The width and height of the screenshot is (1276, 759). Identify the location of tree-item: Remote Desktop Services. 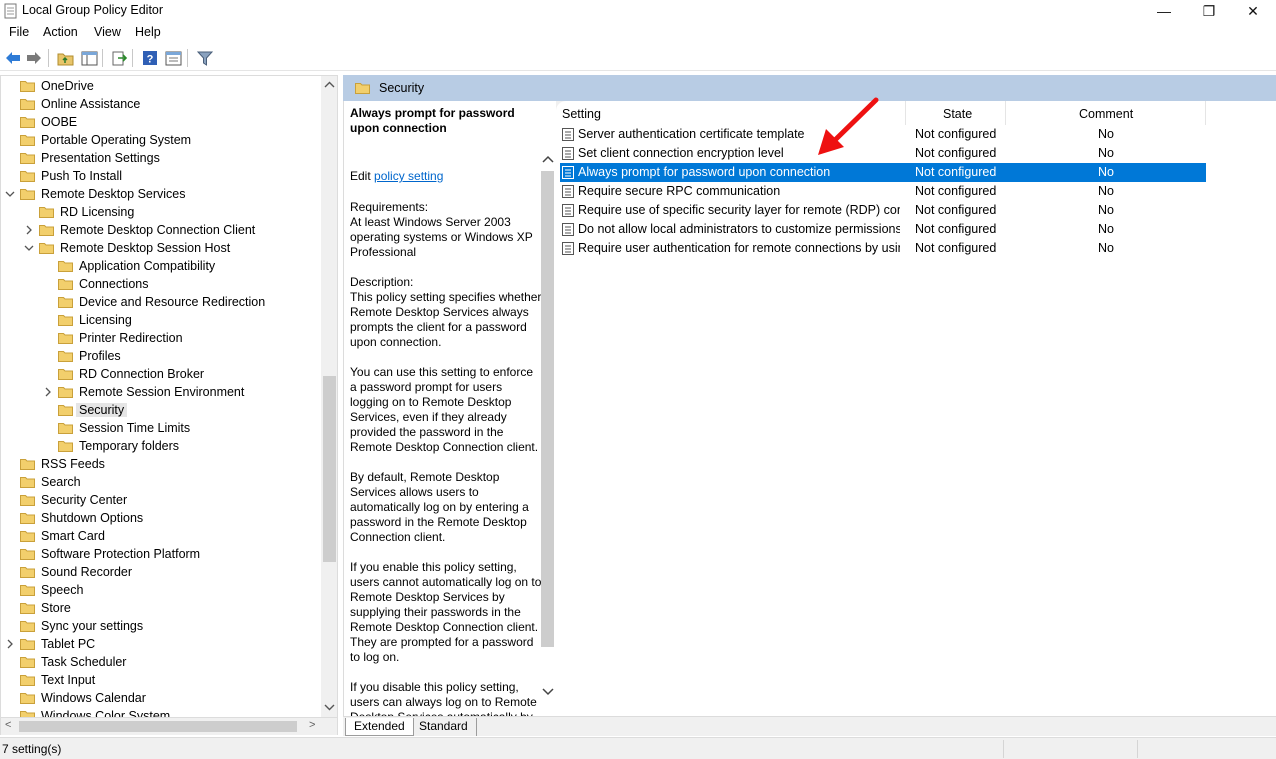
(103, 194).